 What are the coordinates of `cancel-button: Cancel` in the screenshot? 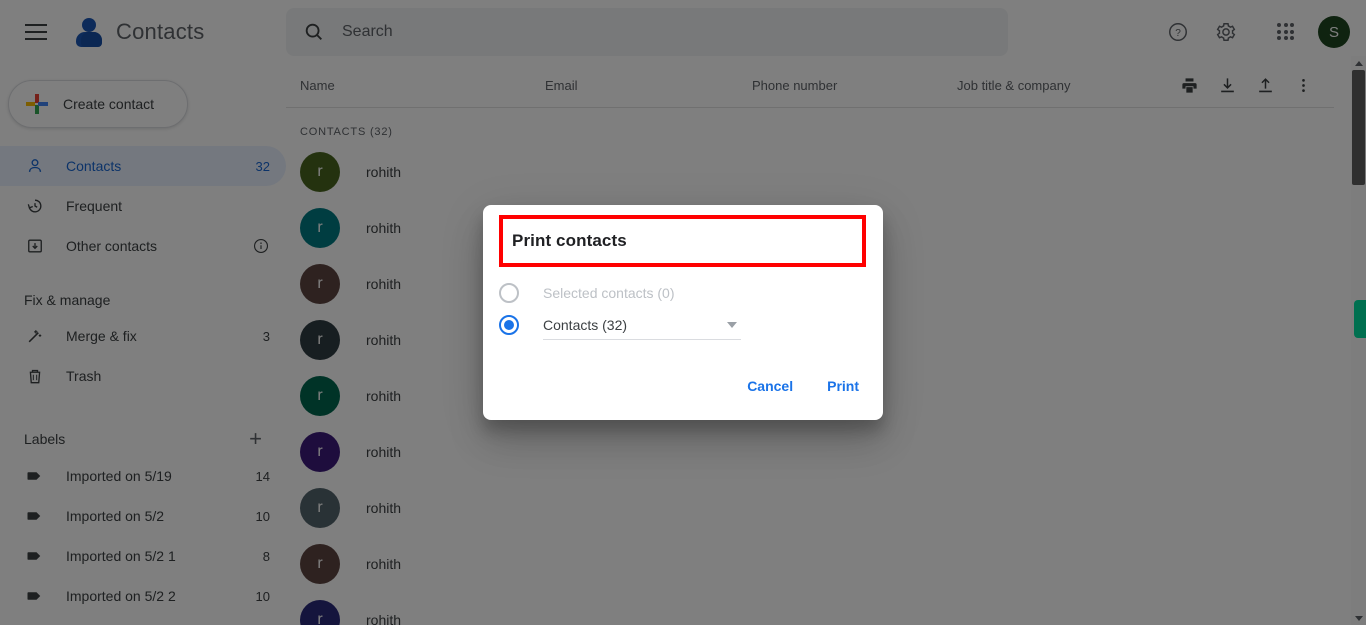 It's located at (770, 386).